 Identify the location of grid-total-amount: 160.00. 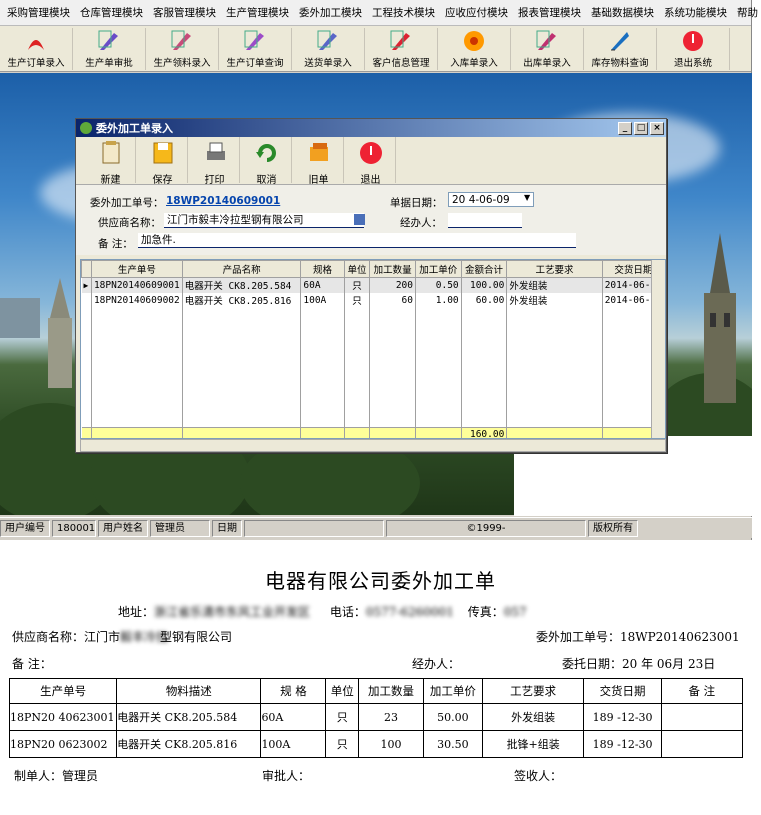
(484, 432).